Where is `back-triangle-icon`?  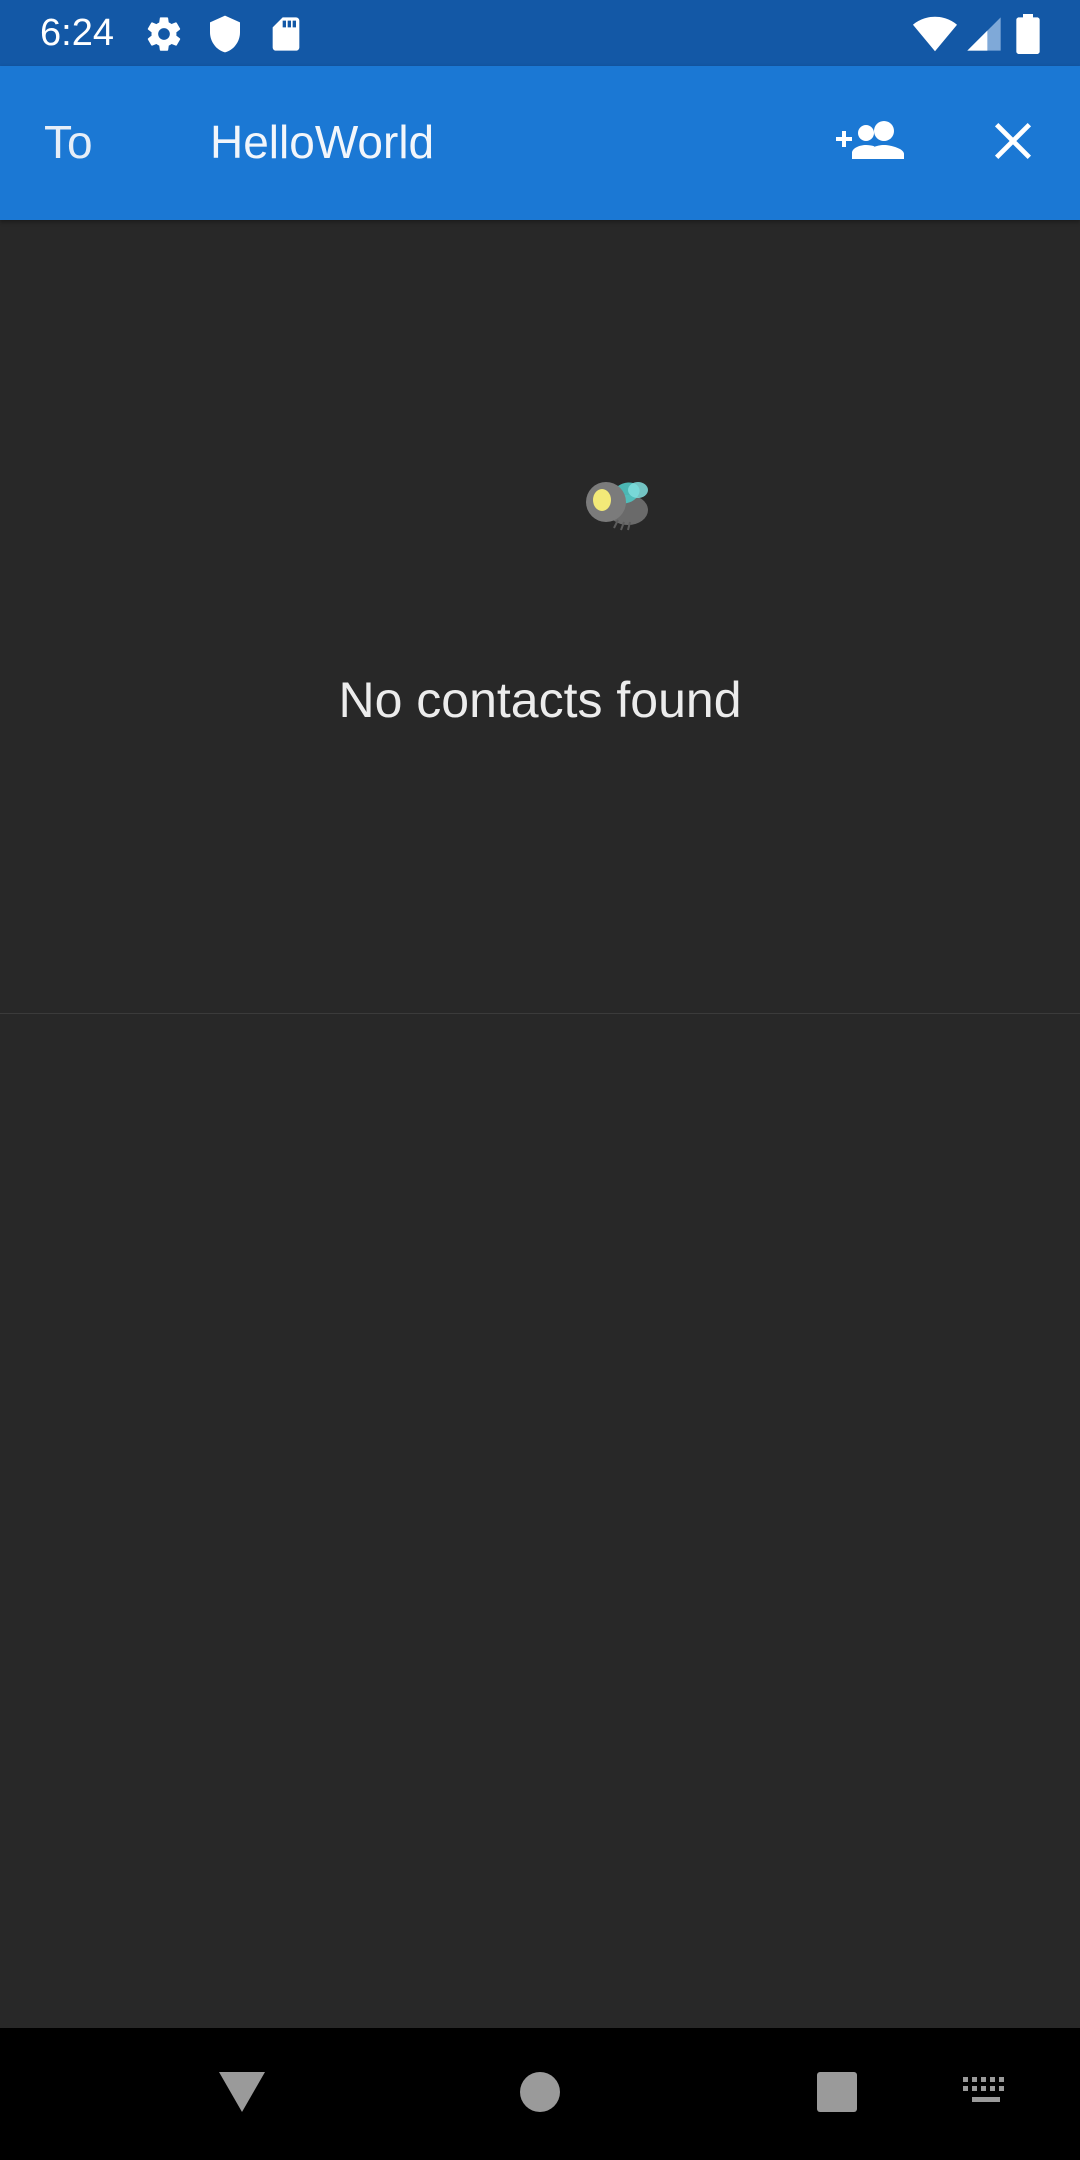
back-triangle-icon is located at coordinates (242, 2094).